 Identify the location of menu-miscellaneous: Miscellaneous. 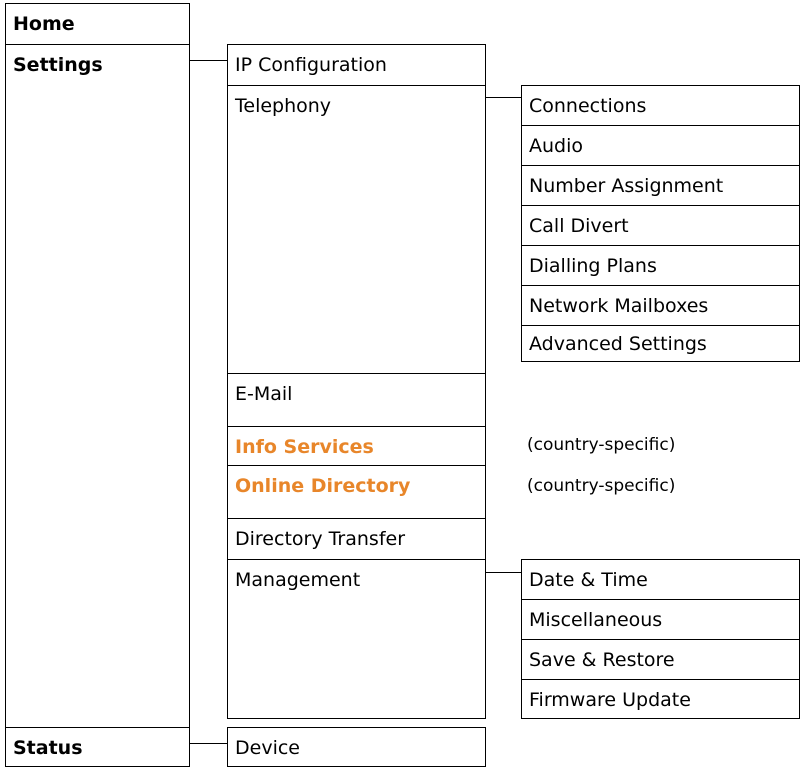
(660, 619).